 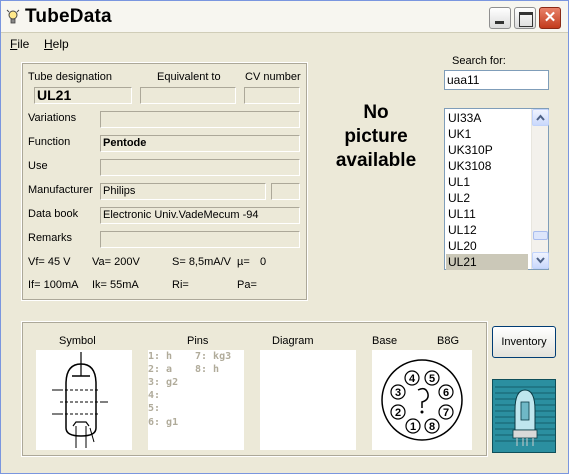 What do you see at coordinates (487, 134) in the screenshot?
I see `tube-list-item: UK1` at bounding box center [487, 134].